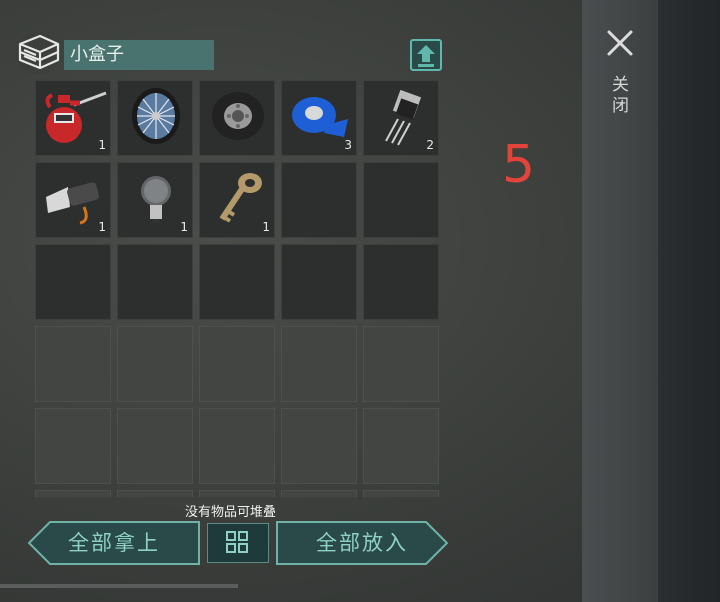 The image size is (720, 602). Describe the element at coordinates (155, 200) in the screenshot. I see `inventory-slot-light-bulb: 1` at that location.